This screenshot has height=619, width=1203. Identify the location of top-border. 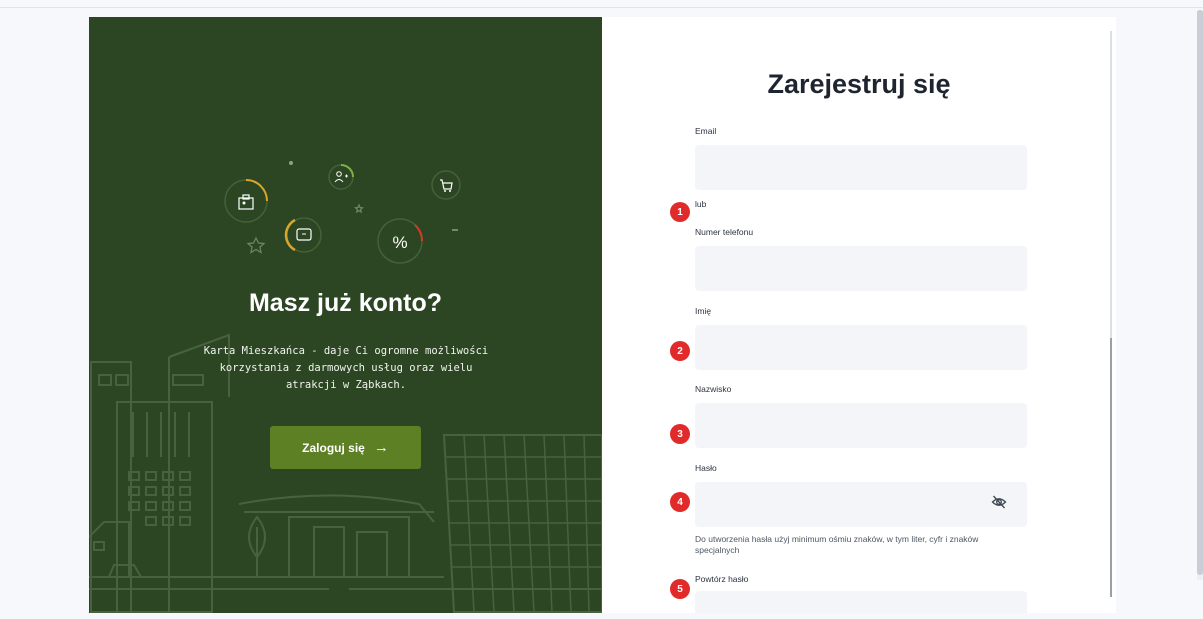
(601, 7).